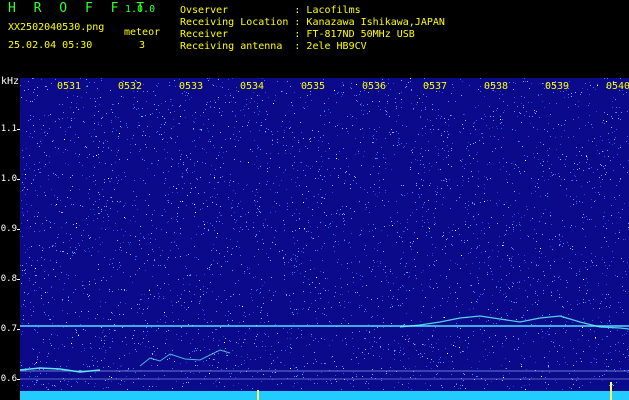  Describe the element at coordinates (496, 86) in the screenshot. I see `time-label: 0538` at that location.